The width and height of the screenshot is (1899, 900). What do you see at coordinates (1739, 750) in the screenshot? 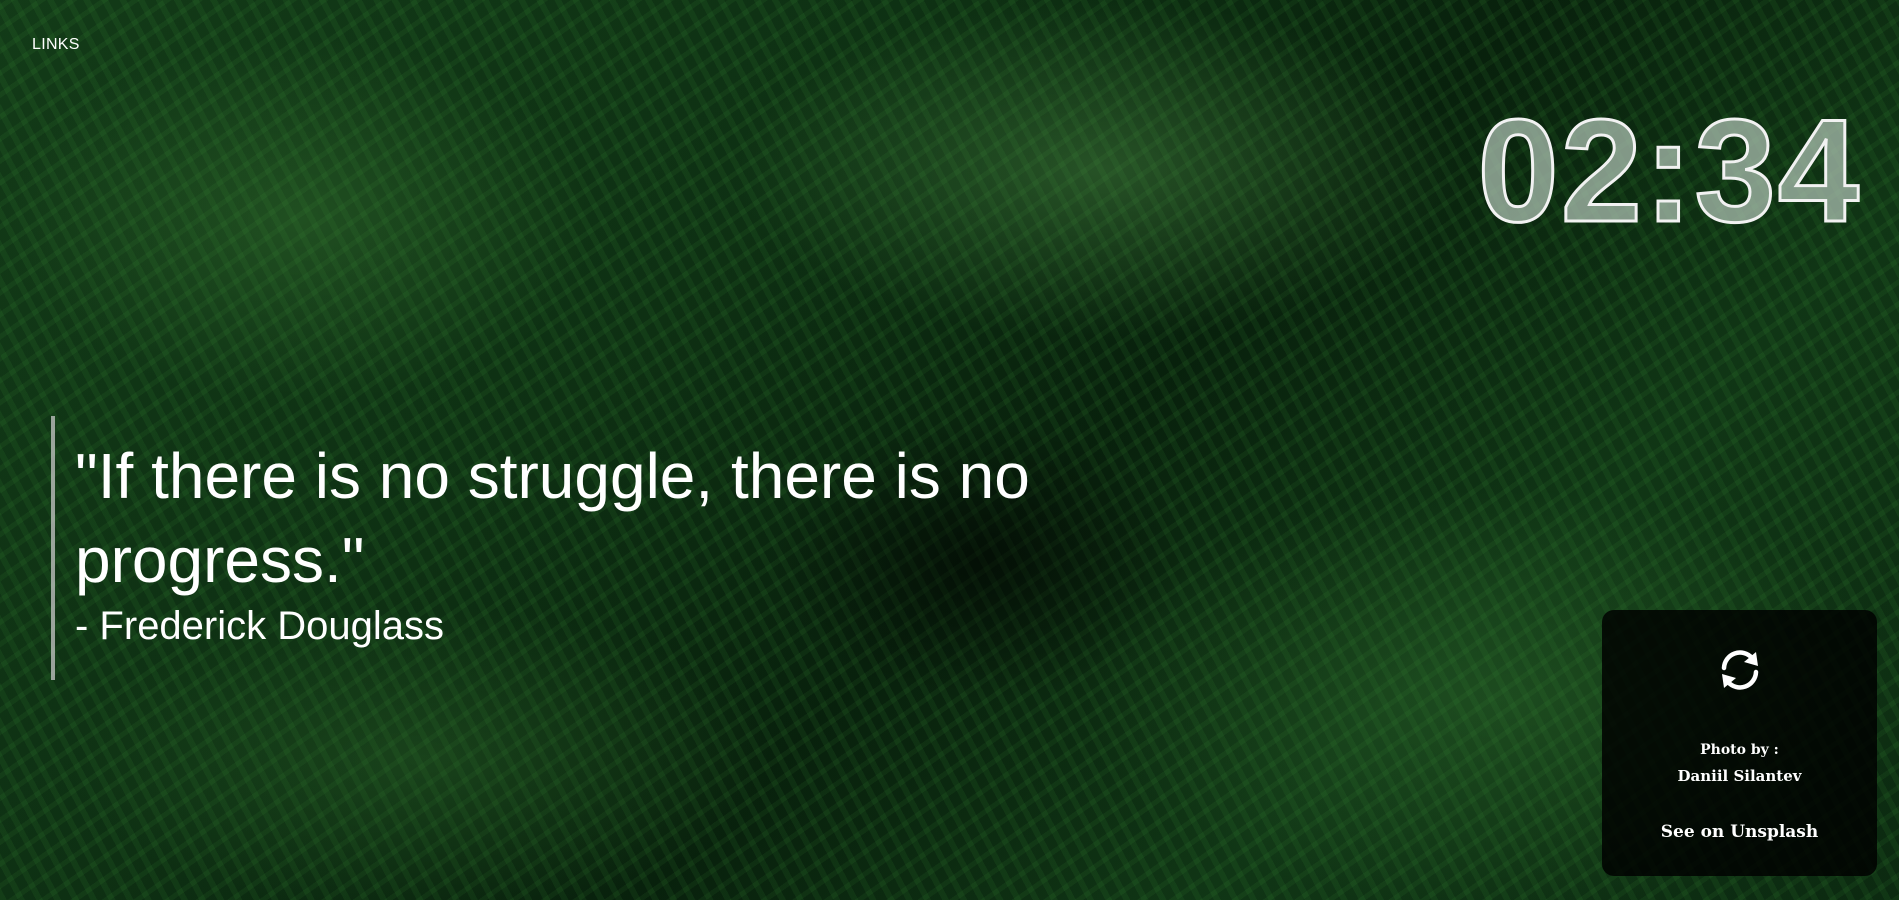
I see `photo-by-label: Photo by :` at bounding box center [1739, 750].